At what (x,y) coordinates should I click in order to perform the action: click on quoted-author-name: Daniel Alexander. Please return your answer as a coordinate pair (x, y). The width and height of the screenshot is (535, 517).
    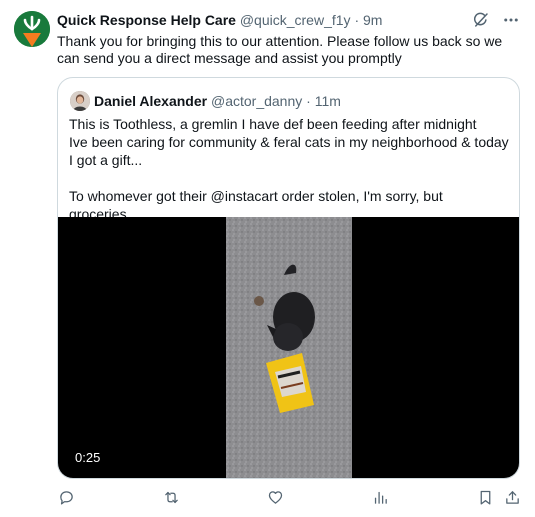
    Looking at the image, I should click on (150, 101).